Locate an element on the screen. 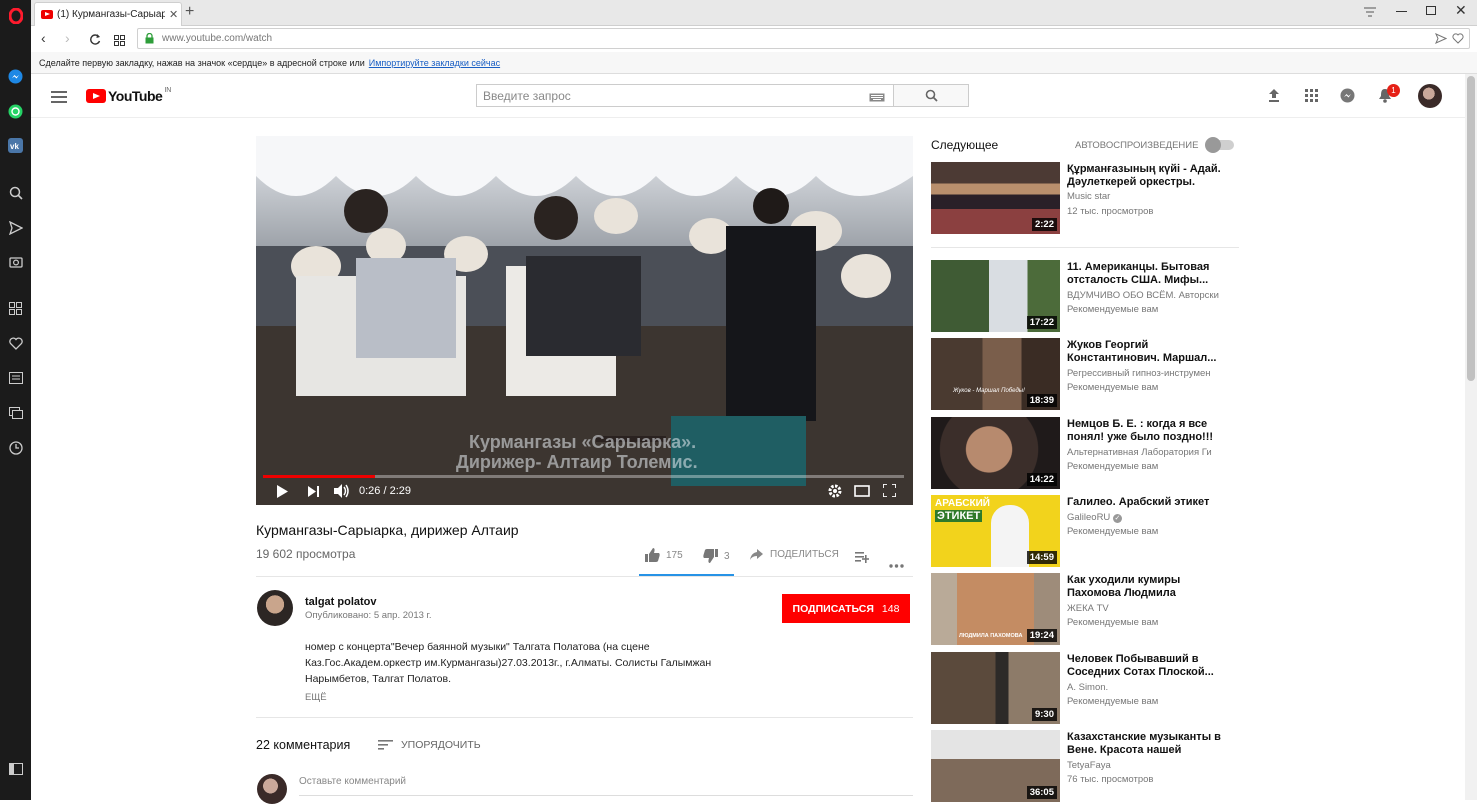 The height and width of the screenshot is (804, 1477). upload-icon is located at coordinates (1274, 97).